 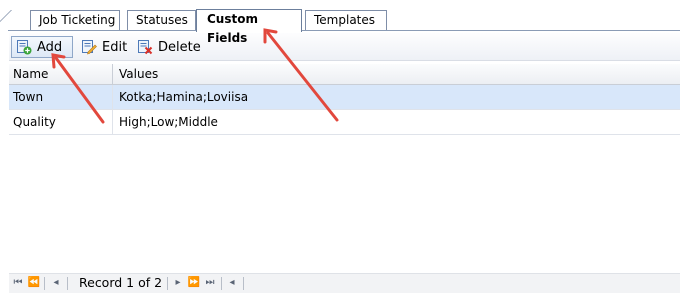 I want to click on tab-strip-baseline, so click(x=344, y=30).